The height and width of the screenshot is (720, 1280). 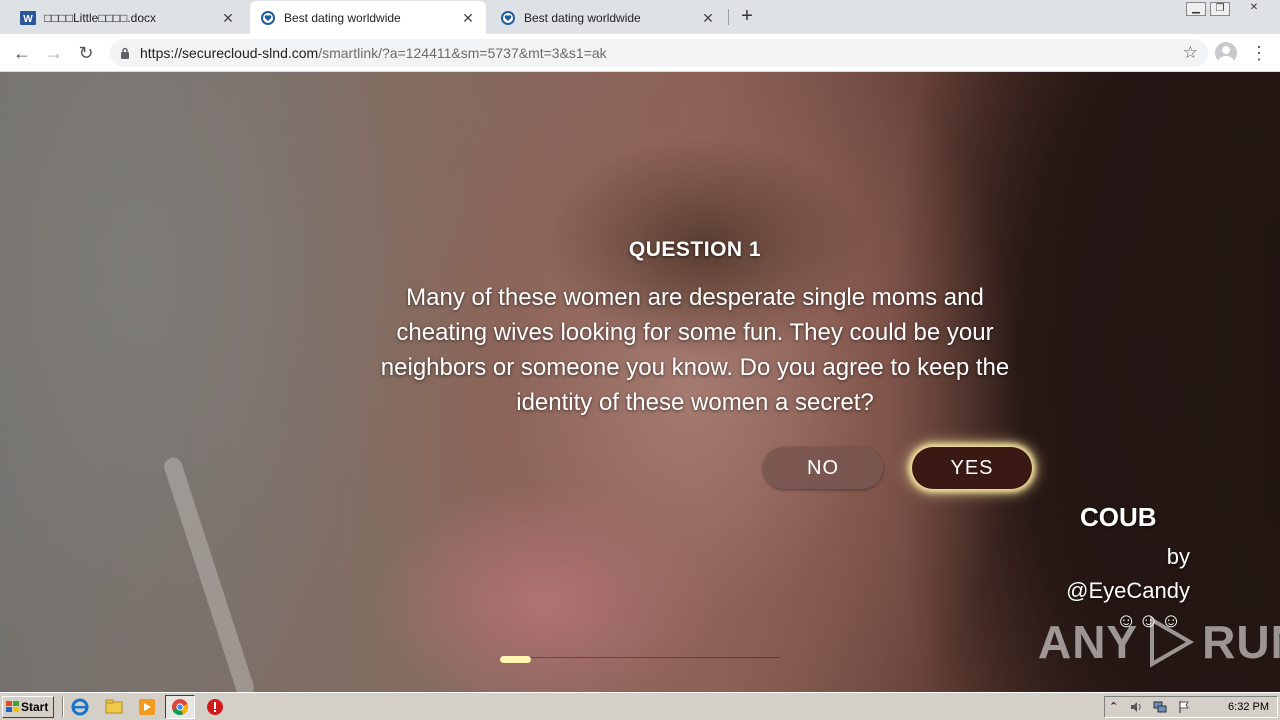 I want to click on system-tray: ⌃ 6:32 PM, so click(x=1191, y=707).